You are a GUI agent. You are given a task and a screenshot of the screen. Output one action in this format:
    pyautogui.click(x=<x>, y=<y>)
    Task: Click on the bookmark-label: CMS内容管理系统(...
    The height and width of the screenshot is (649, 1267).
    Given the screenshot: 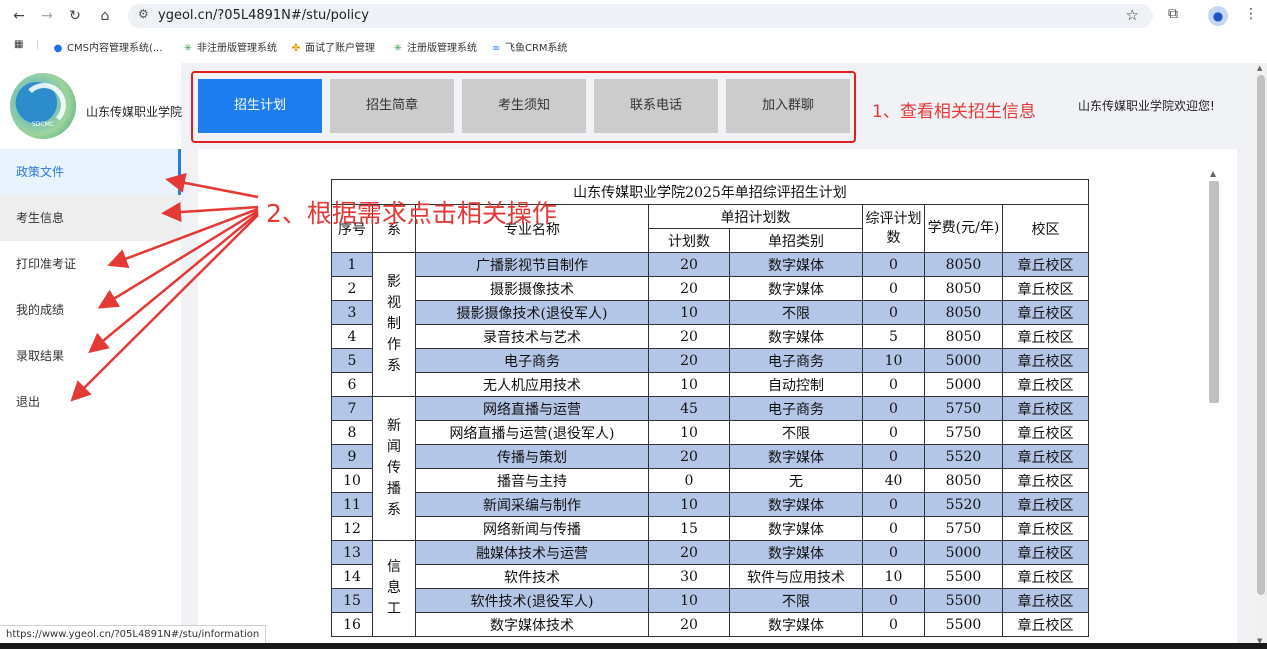 What is the action you would take?
    pyautogui.click(x=115, y=48)
    